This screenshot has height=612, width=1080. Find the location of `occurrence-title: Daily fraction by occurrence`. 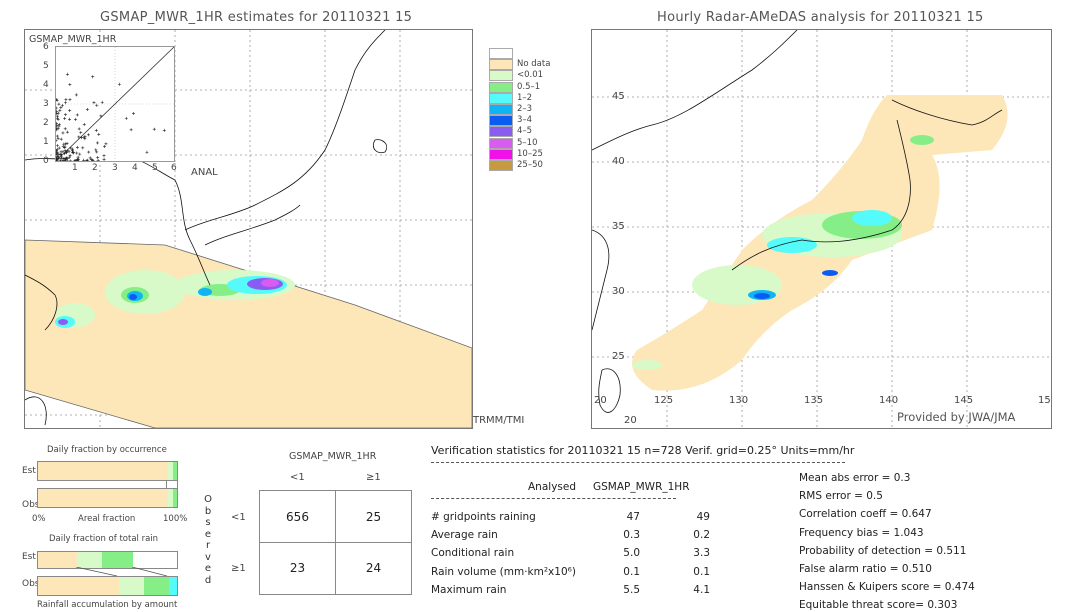

occurrence-title: Daily fraction by occurrence is located at coordinates (107, 450).